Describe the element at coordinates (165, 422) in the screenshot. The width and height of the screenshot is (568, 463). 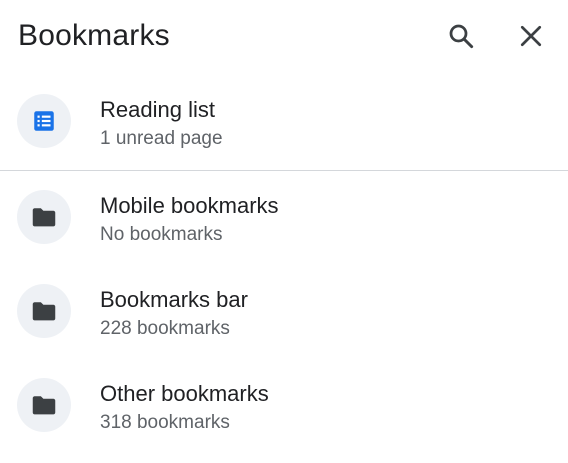
I see `list-item-subtitle: 318 bookmarks` at that location.